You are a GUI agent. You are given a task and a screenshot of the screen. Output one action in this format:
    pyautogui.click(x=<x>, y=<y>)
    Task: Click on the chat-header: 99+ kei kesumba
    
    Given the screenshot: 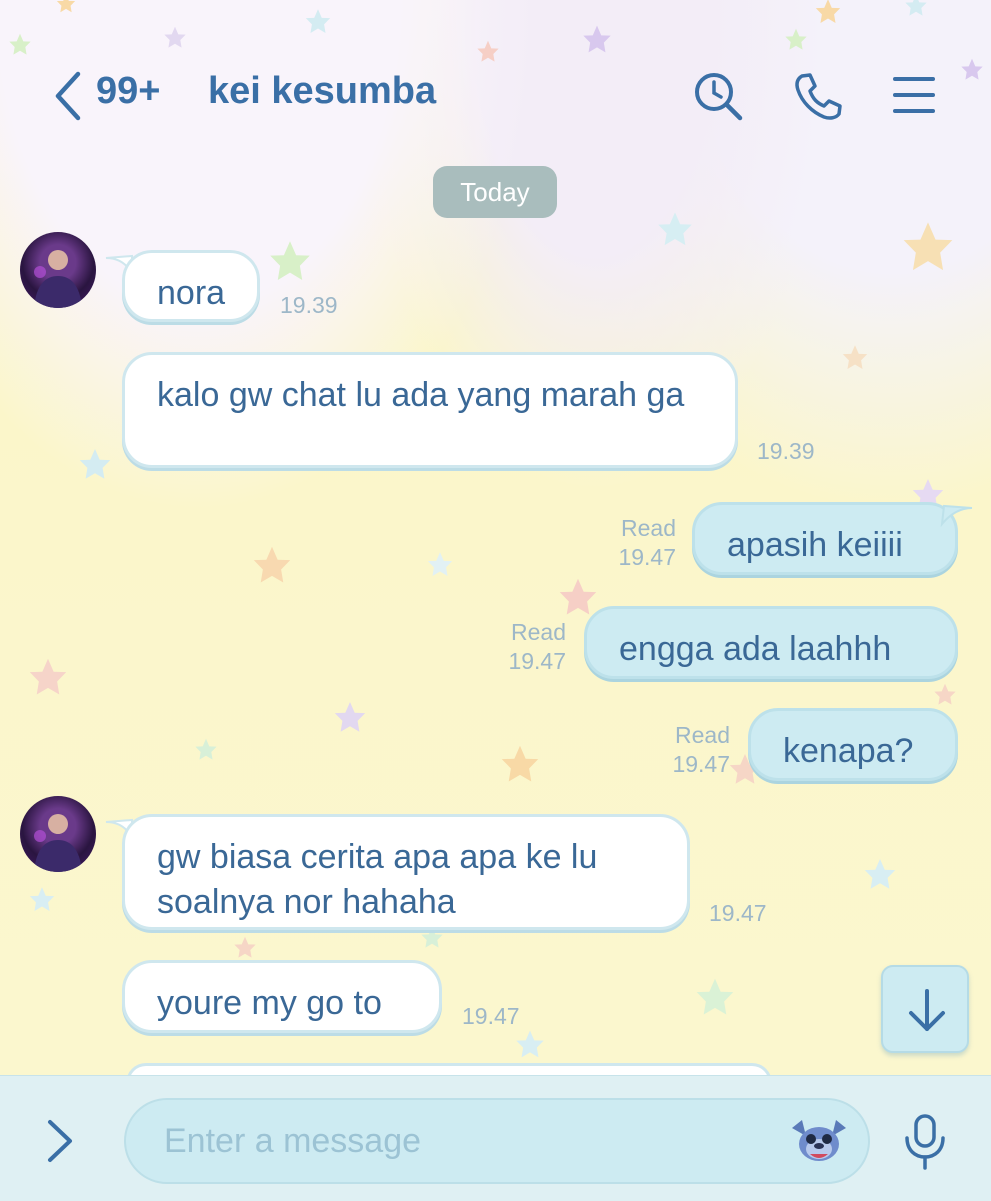 What is the action you would take?
    pyautogui.click(x=495, y=70)
    